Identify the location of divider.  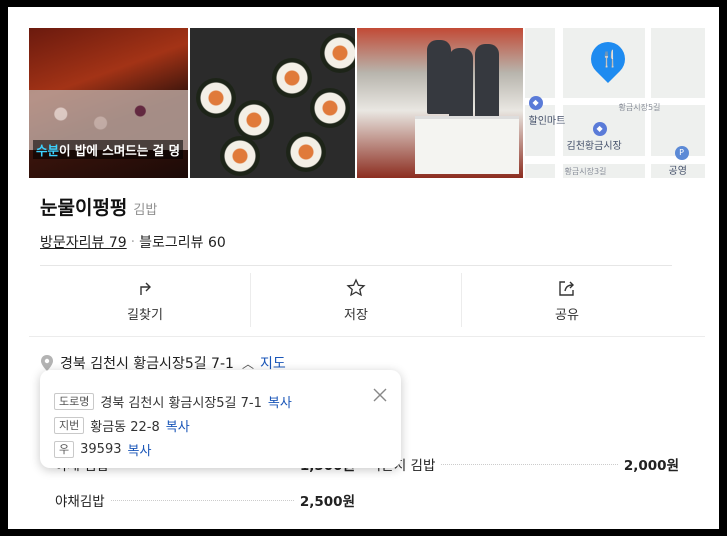
(367, 336).